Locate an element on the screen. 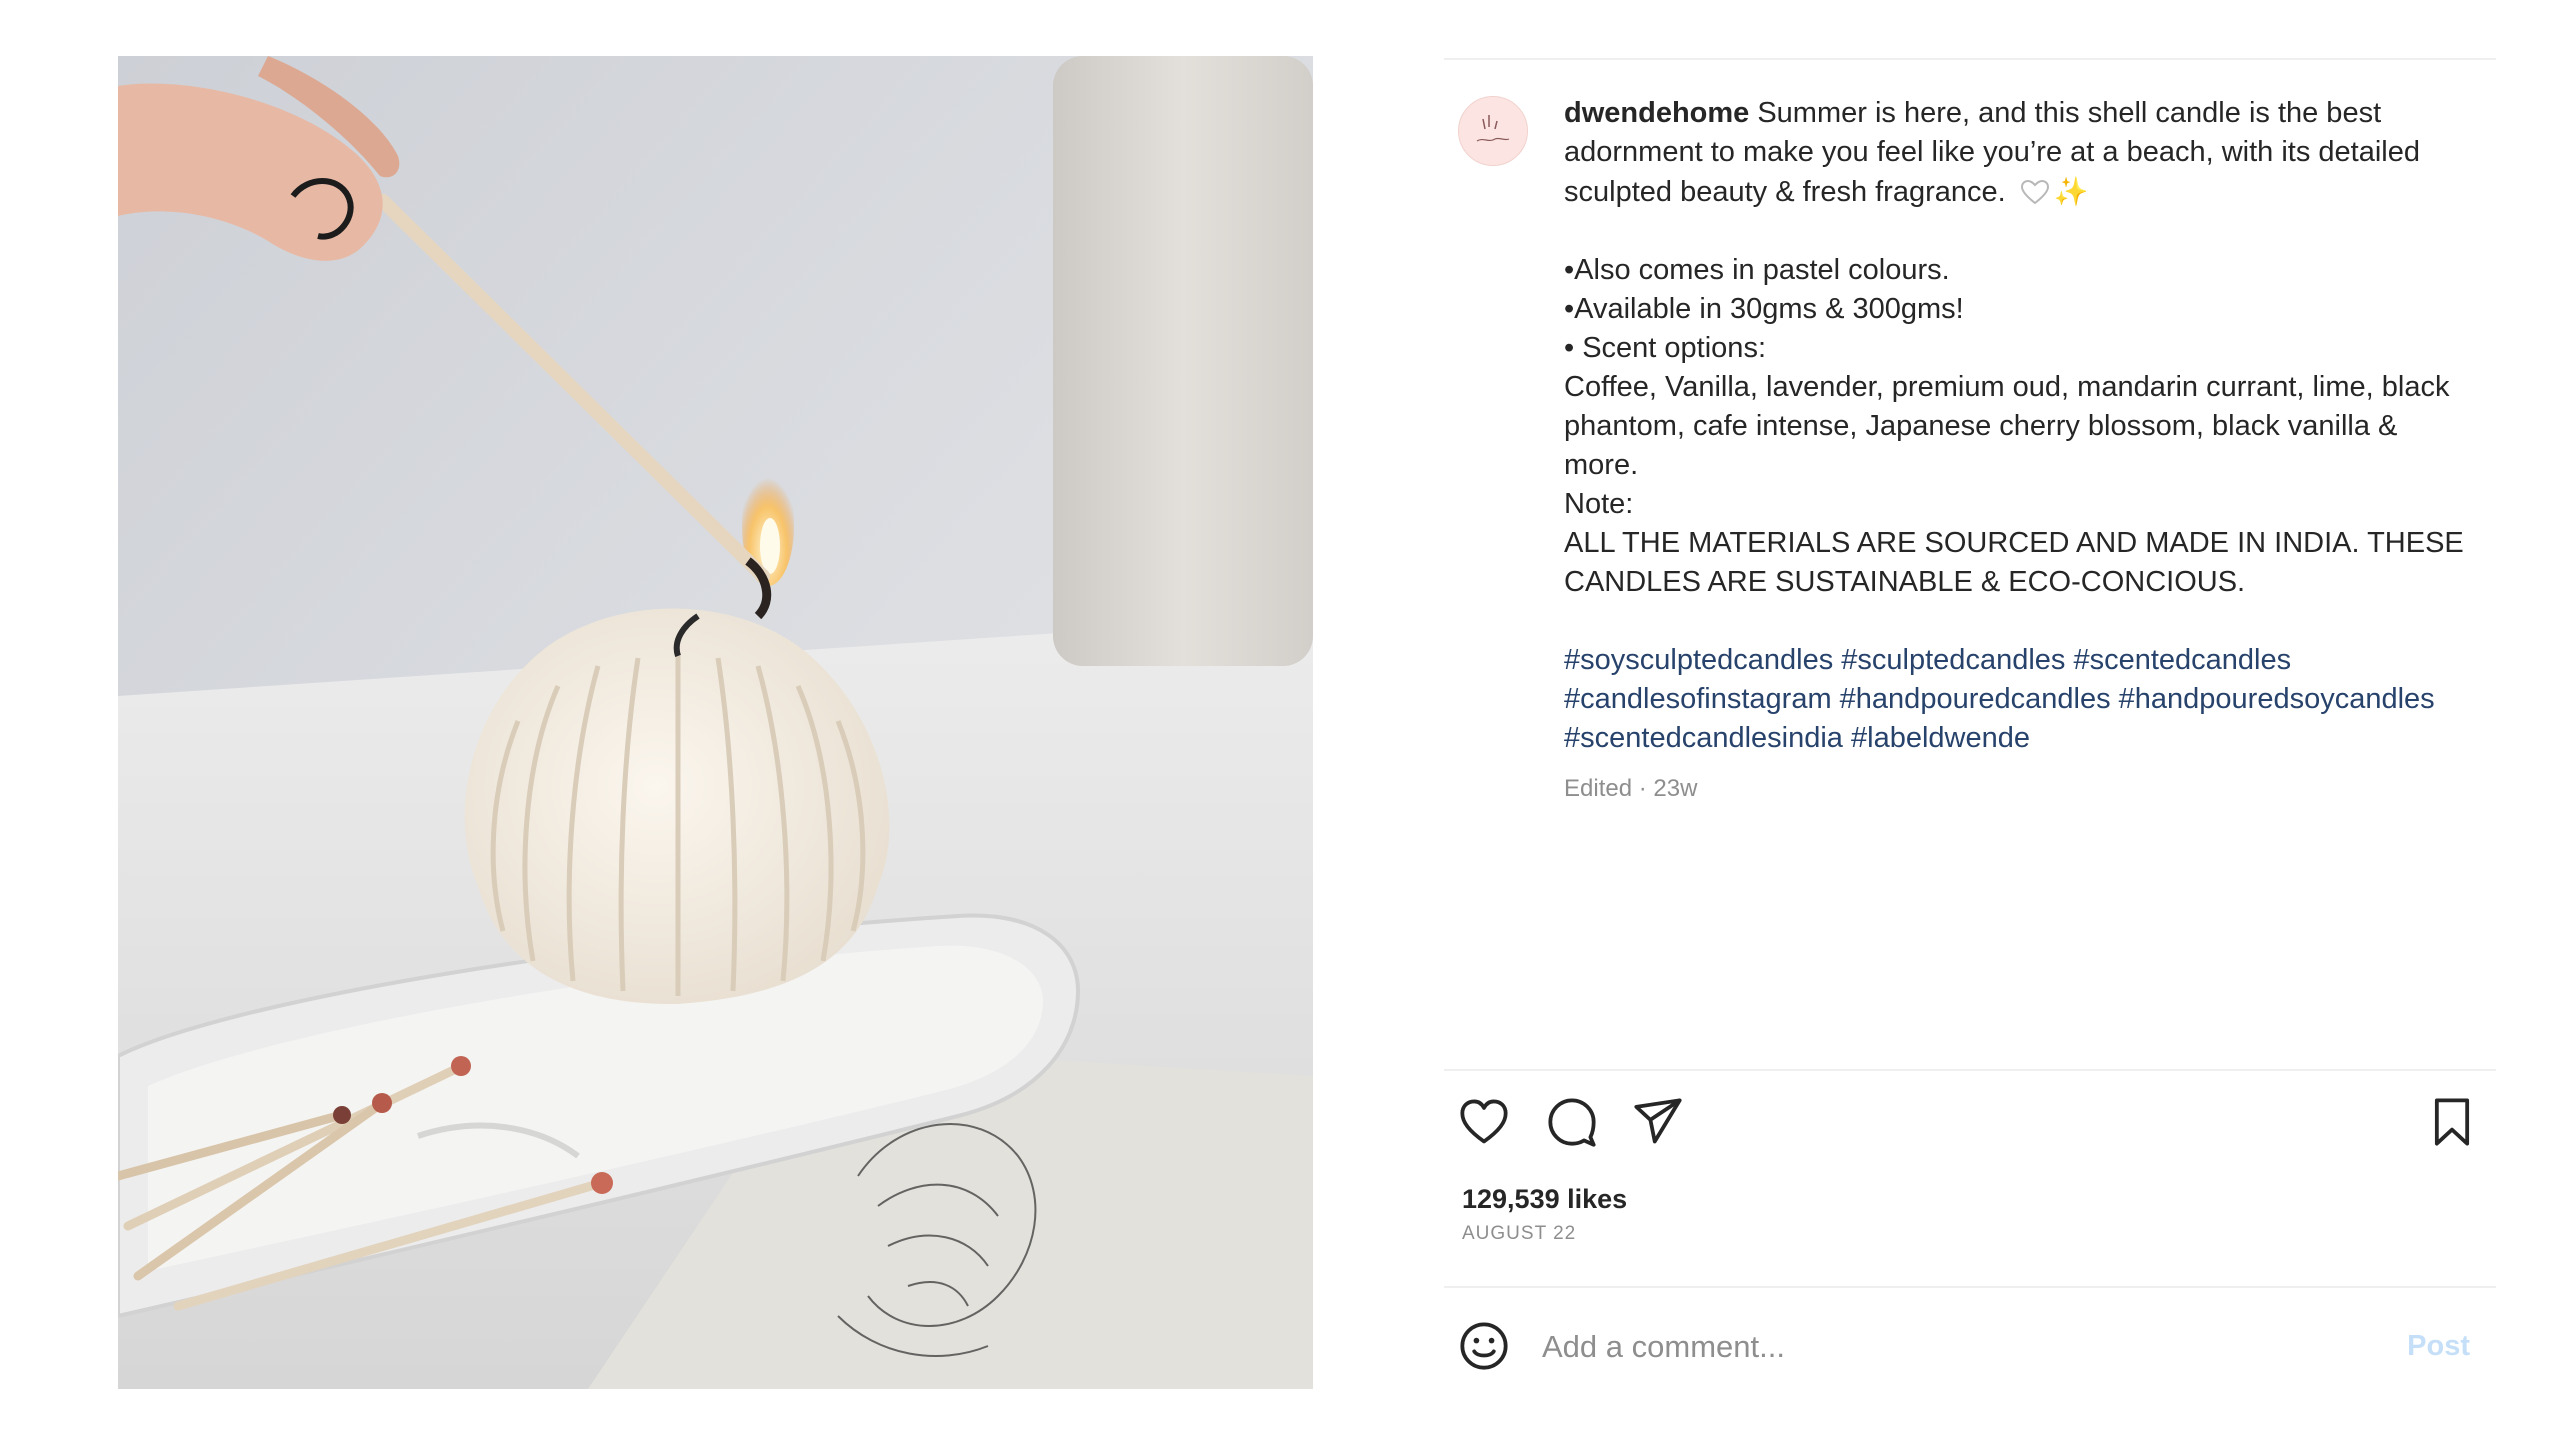 Image resolution: width=2560 pixels, height=1440 pixels. hashtag-link: #labeldwende is located at coordinates (1940, 738).